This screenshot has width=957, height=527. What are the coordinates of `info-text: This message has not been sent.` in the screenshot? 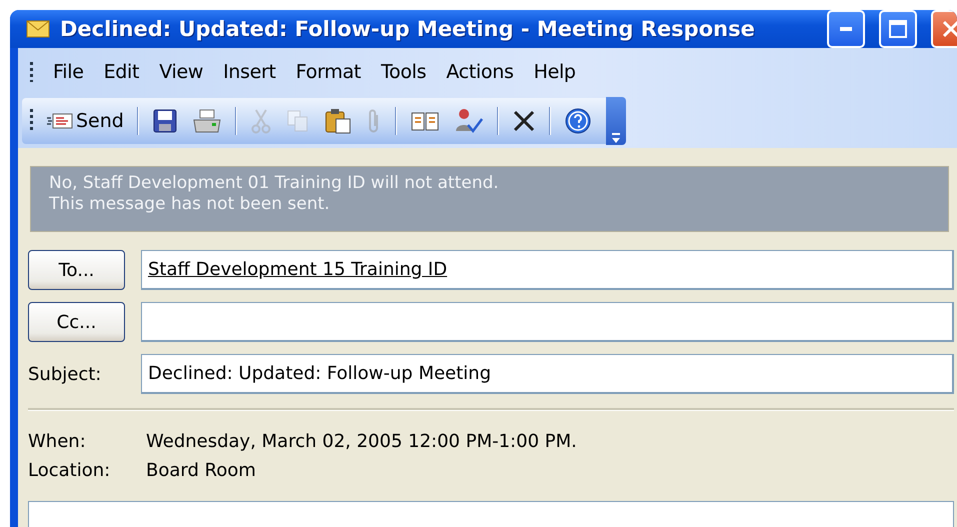 It's located at (190, 204).